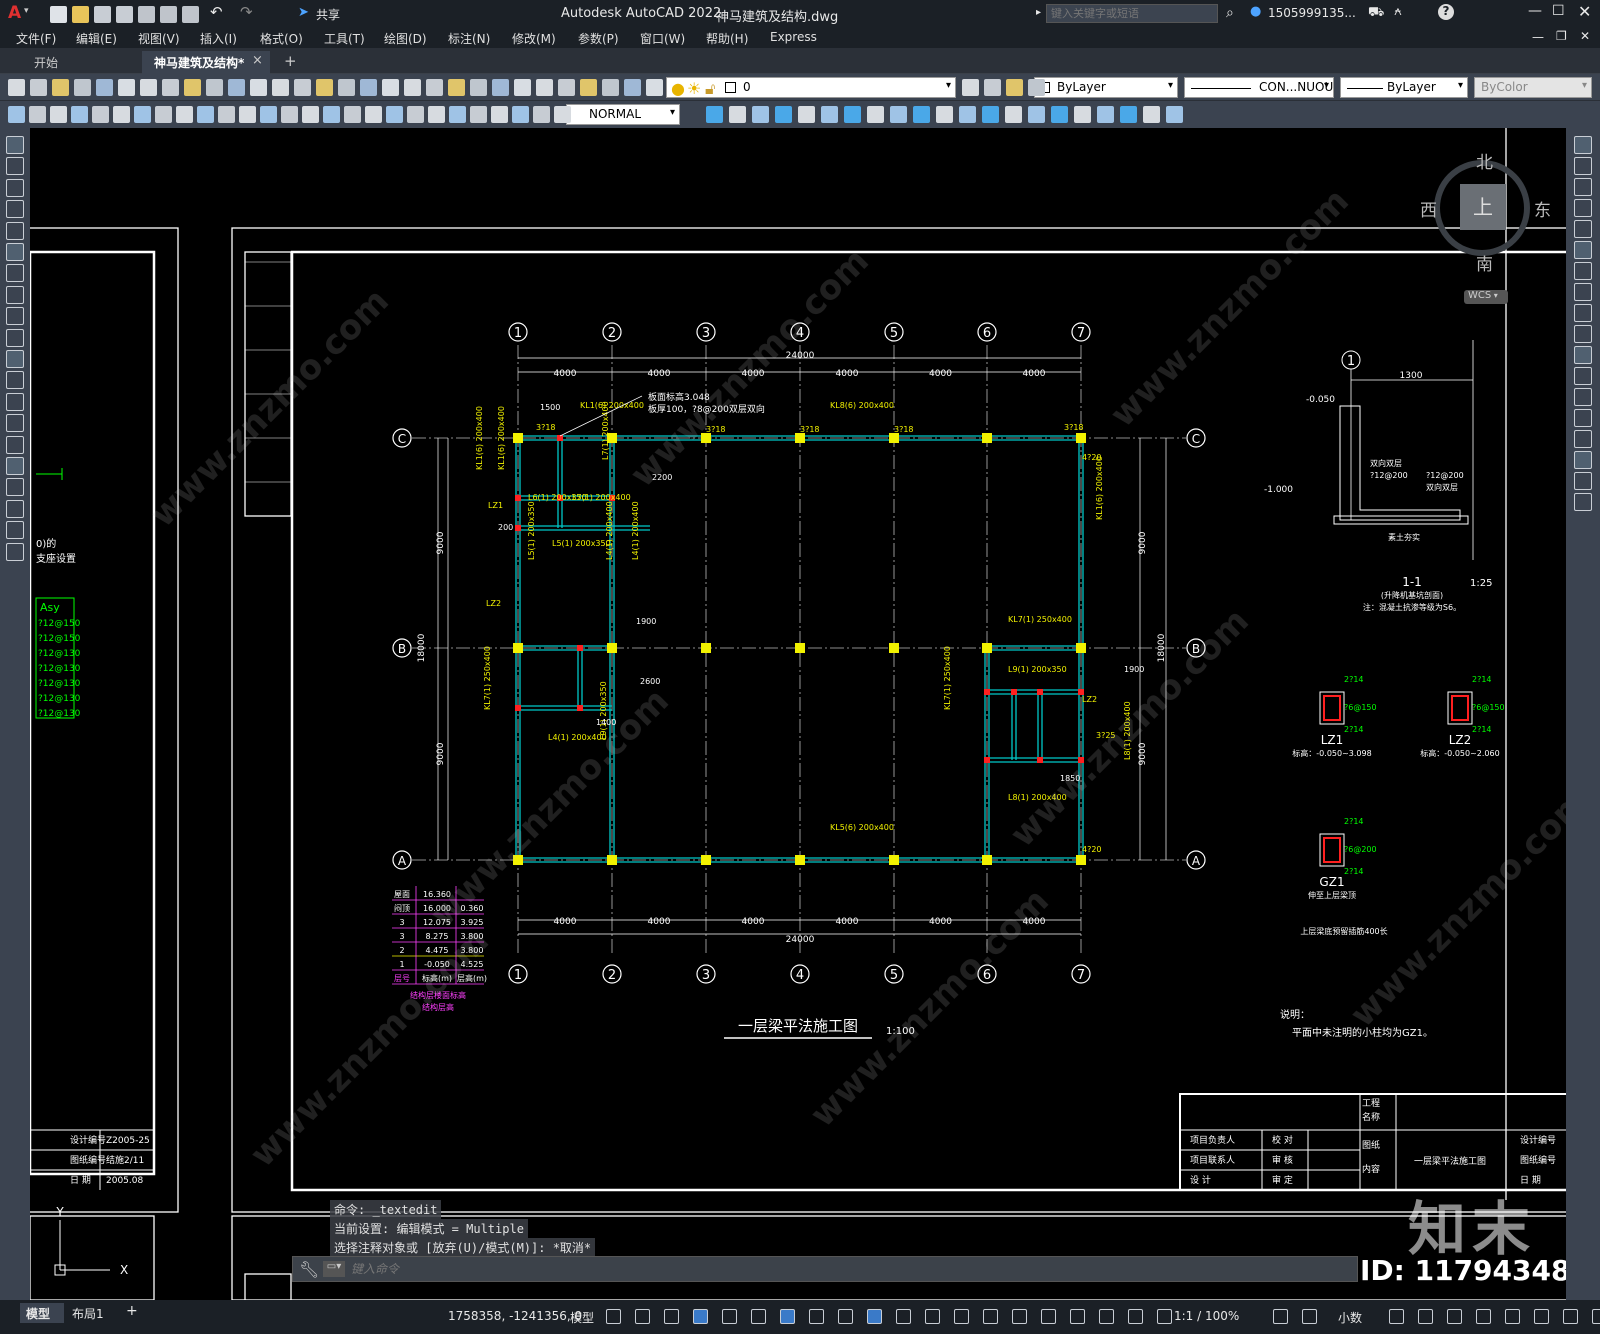 This screenshot has width=1600, height=1334. Describe the element at coordinates (1583, 292) in the screenshot. I see `scale-icon` at that location.